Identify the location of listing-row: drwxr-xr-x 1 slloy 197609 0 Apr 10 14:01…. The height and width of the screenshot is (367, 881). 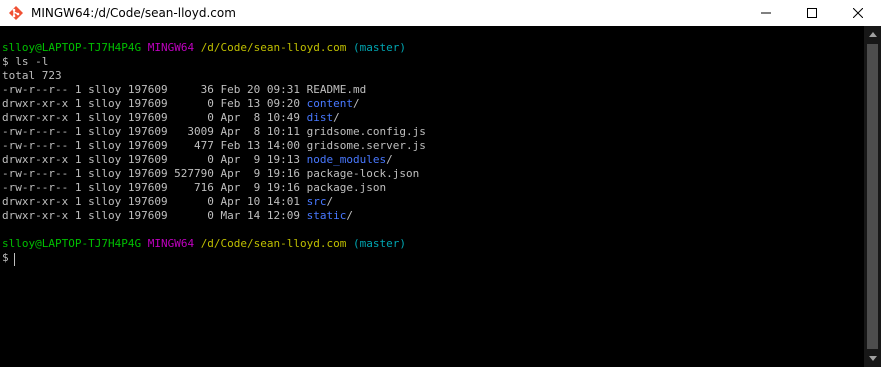
(167, 202).